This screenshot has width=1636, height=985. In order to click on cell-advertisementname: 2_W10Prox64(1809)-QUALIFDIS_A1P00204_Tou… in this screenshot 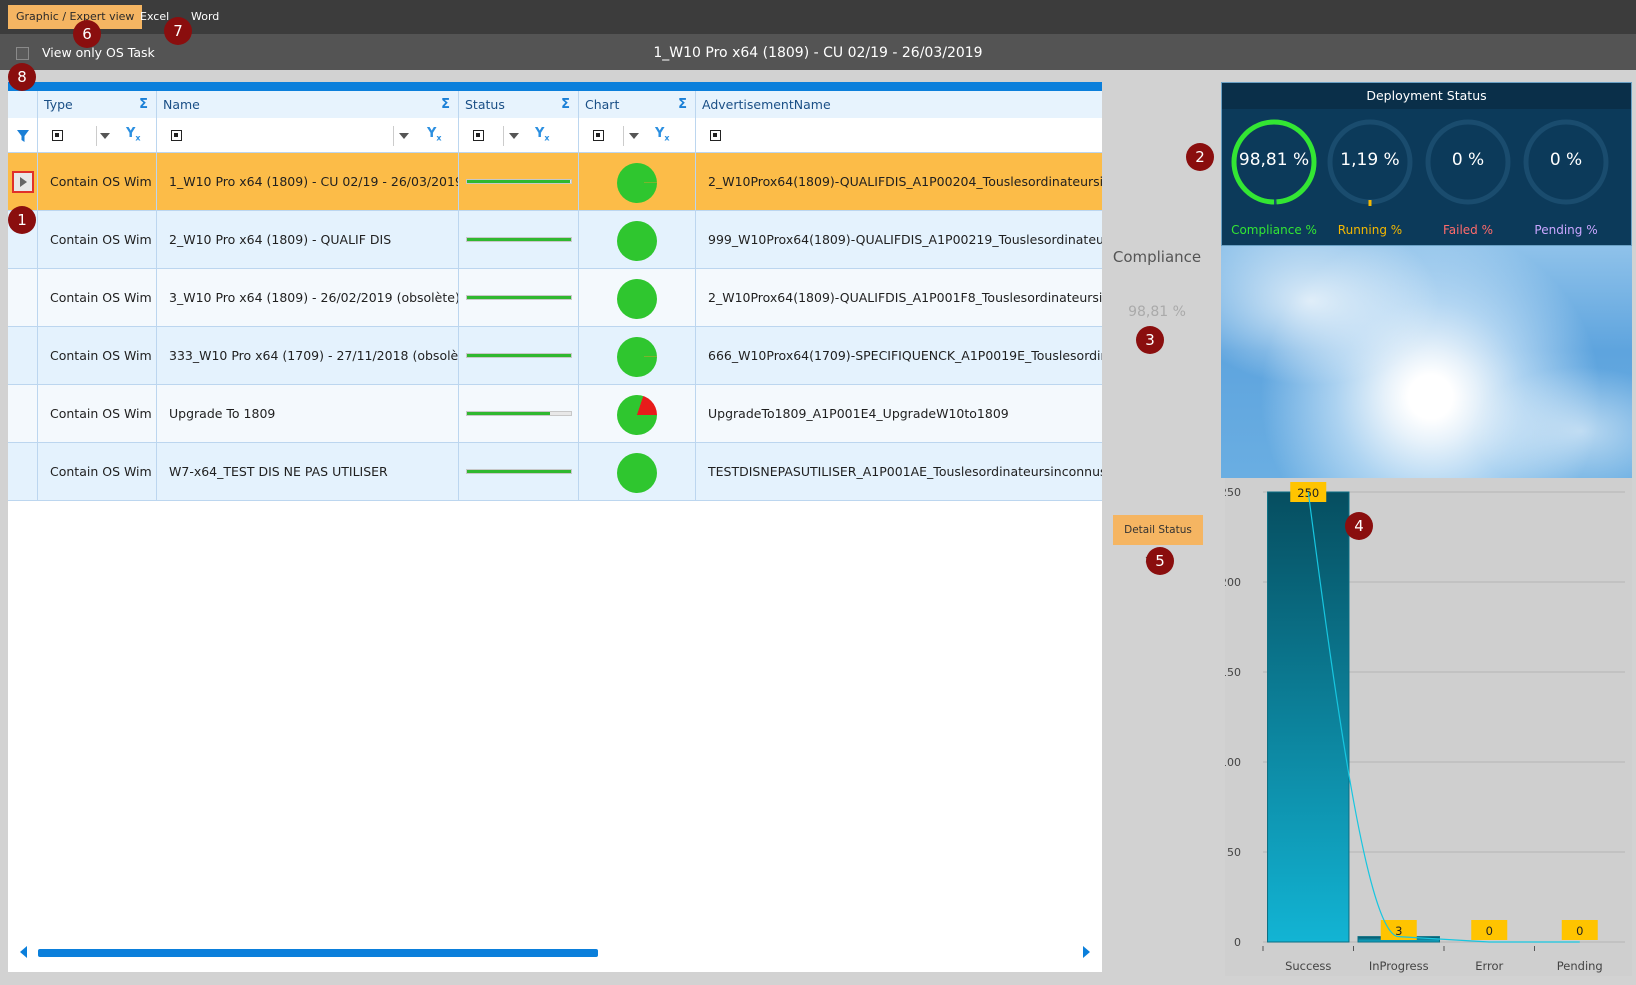, I will do `click(905, 181)`.